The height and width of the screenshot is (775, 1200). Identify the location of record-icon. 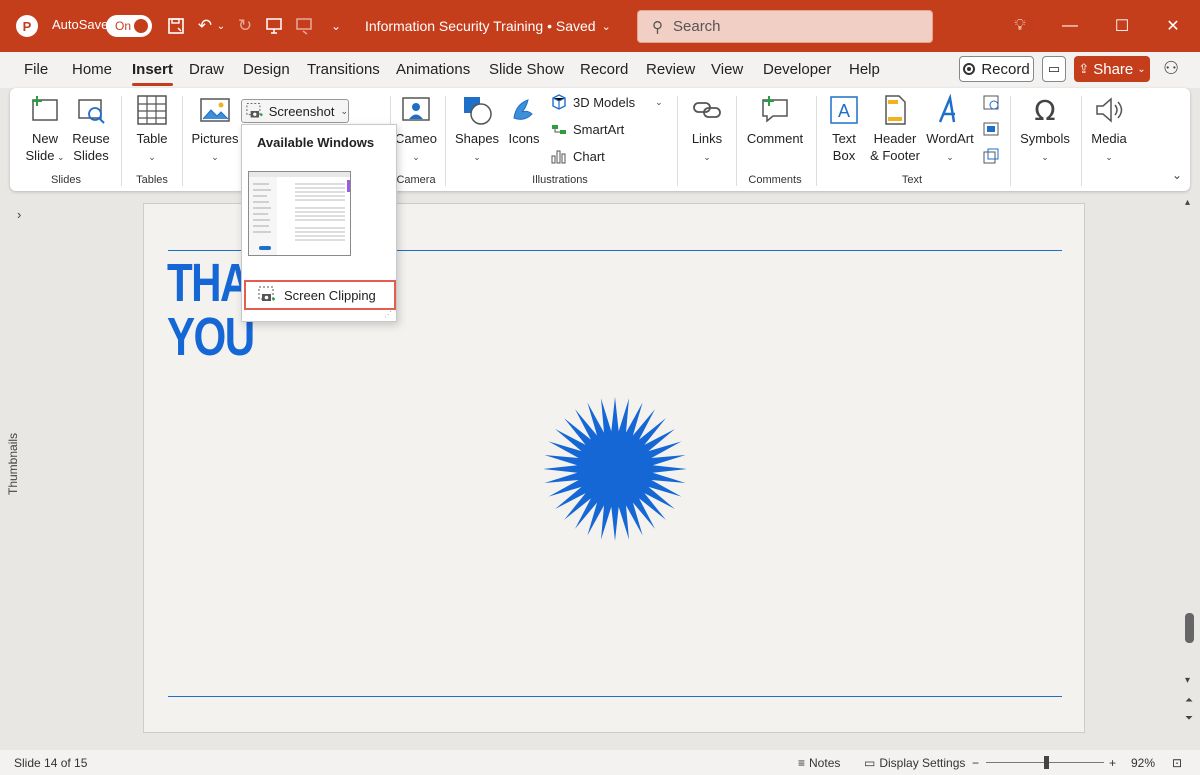
(969, 69).